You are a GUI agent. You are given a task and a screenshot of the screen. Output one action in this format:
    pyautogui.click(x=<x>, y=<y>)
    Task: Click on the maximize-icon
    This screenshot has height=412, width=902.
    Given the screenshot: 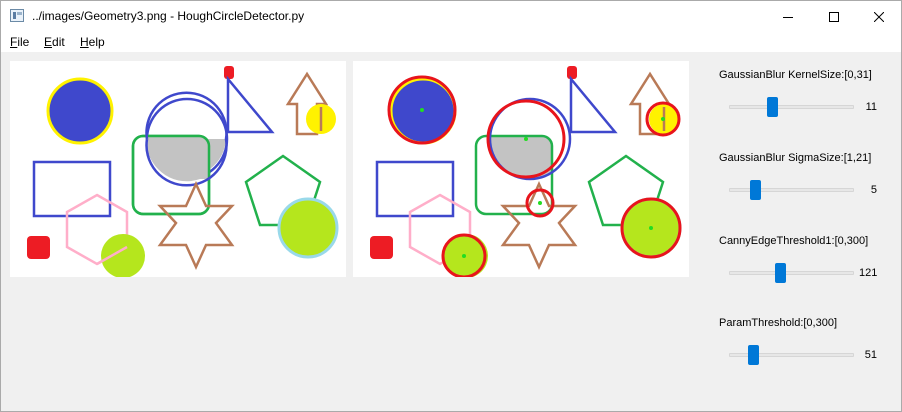 What is the action you would take?
    pyautogui.click(x=834, y=16)
    